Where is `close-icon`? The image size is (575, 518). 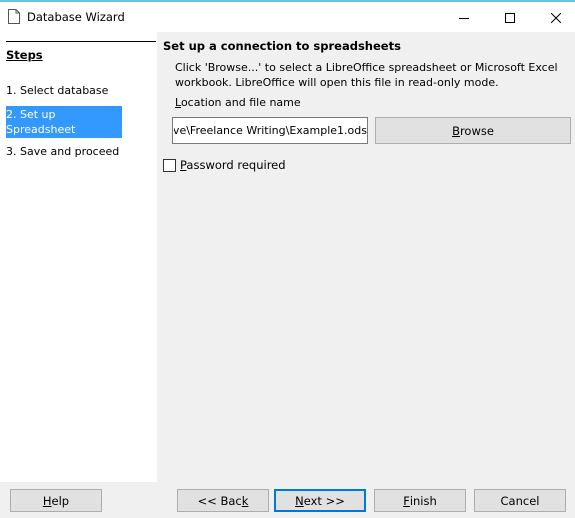
close-icon is located at coordinates (556, 18).